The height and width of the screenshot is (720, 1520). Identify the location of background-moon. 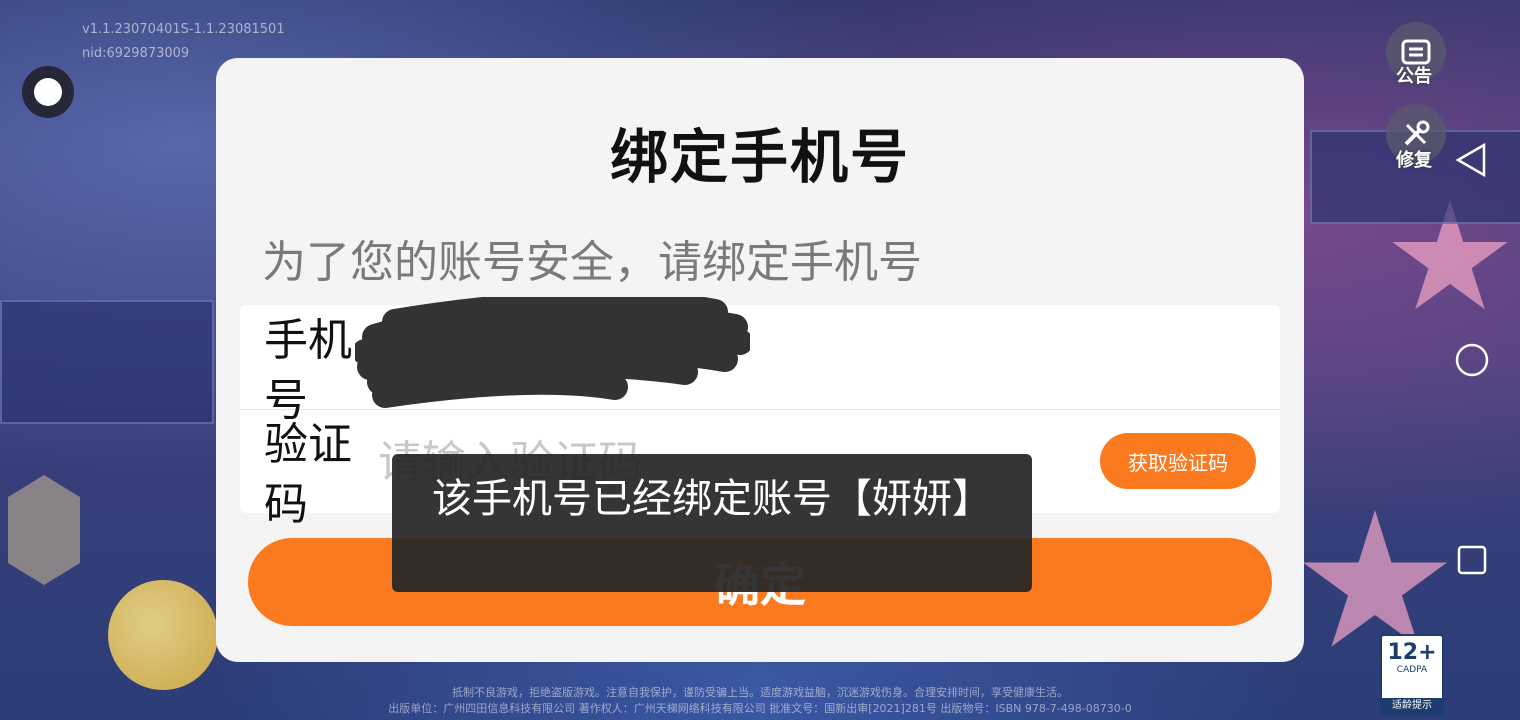
(163, 635).